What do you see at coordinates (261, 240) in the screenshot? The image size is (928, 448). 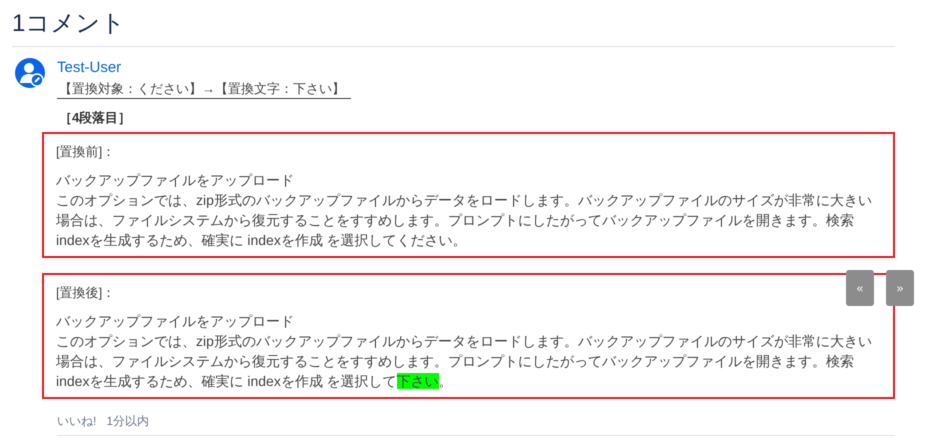 I see `body-line: indexを生成するため、確実に indexを作成 を選択してください。` at bounding box center [261, 240].